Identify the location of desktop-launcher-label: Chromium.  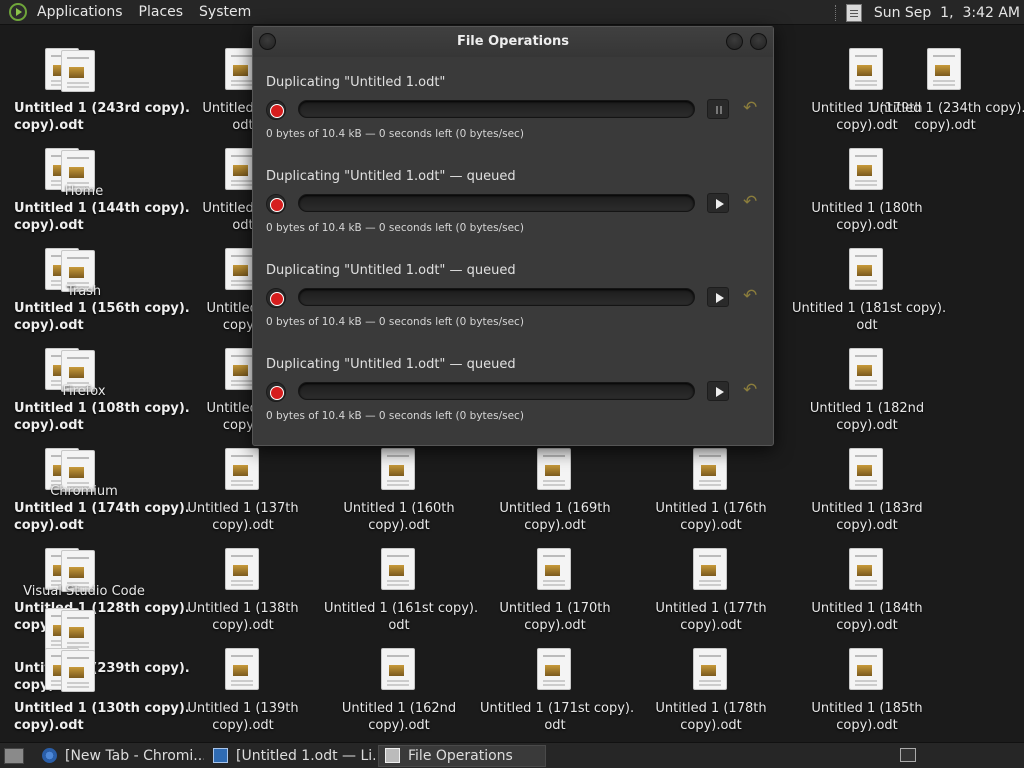
(84, 491).